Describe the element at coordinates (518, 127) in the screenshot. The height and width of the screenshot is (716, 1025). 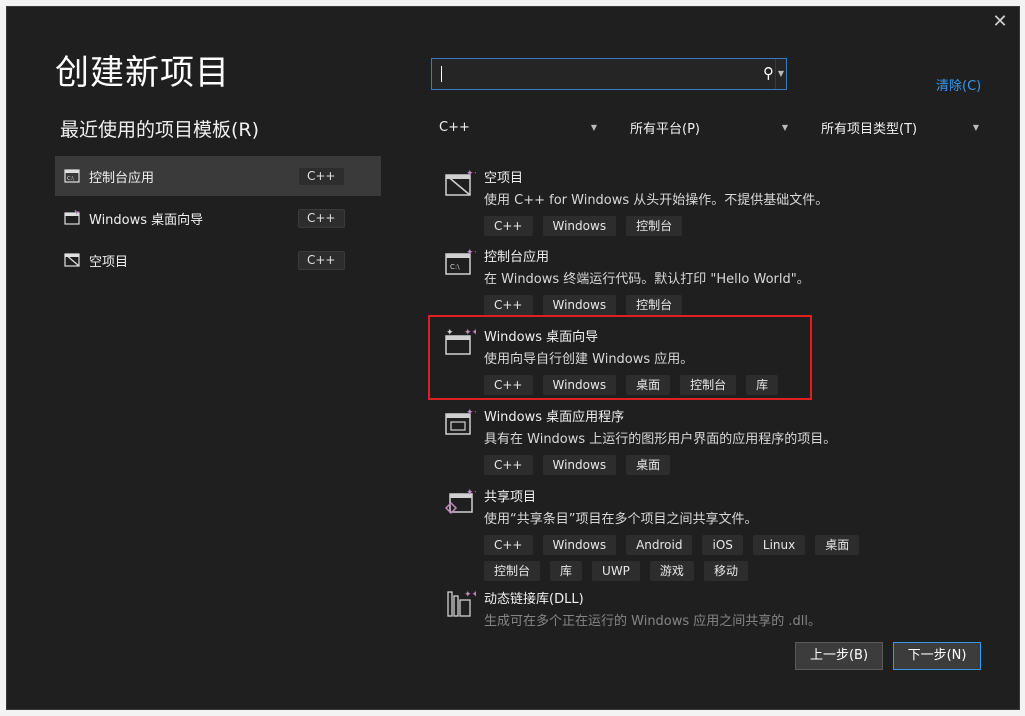
I see `language-filter-dropdown: C++ ▼` at that location.